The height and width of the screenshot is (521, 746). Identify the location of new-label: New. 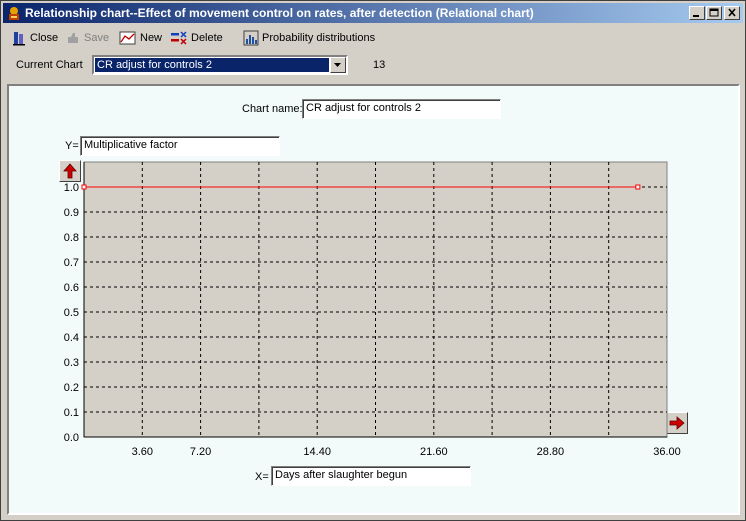
(151, 38).